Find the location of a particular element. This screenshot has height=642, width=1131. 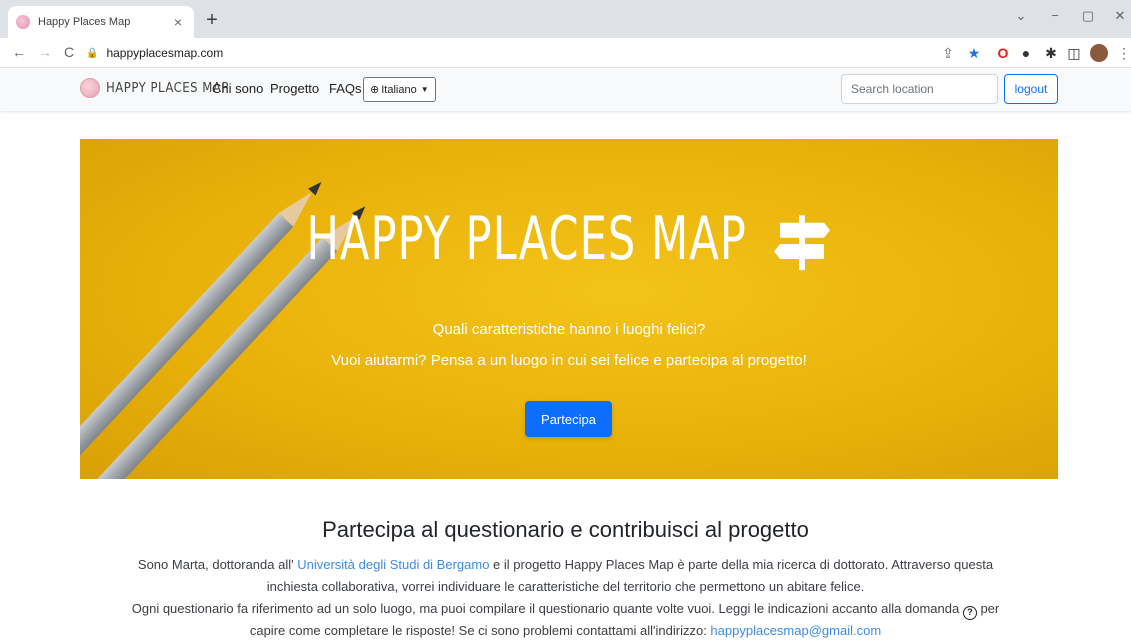

hero-title-text: HAPPY PLACES MAP is located at coordinates (526, 239).